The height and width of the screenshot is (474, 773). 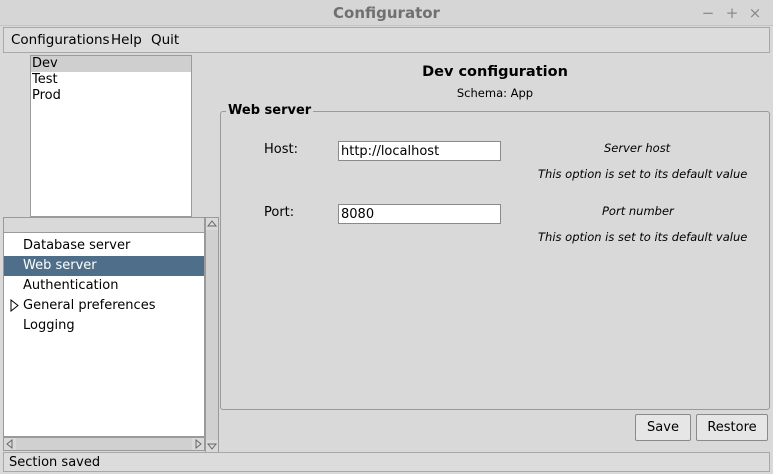 I want to click on status-text: Section saved, so click(x=55, y=462).